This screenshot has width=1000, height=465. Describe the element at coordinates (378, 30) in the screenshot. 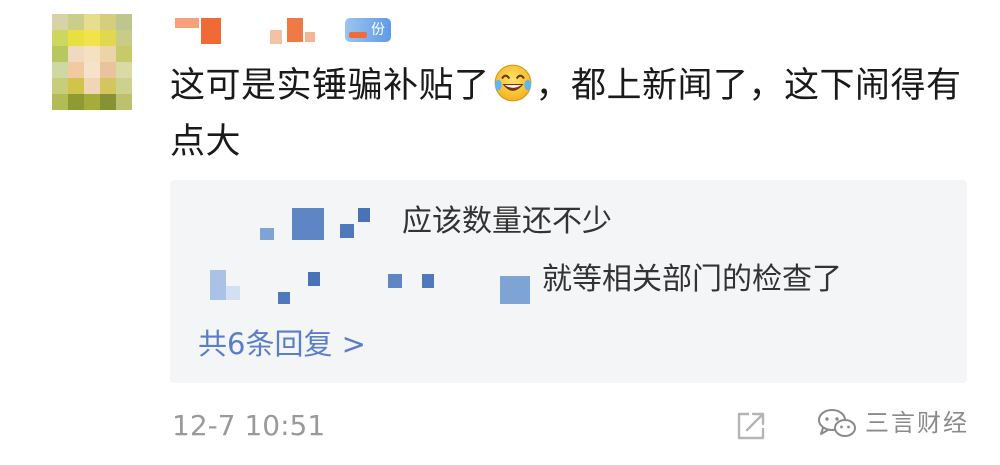

I see `badge-label: 份` at that location.